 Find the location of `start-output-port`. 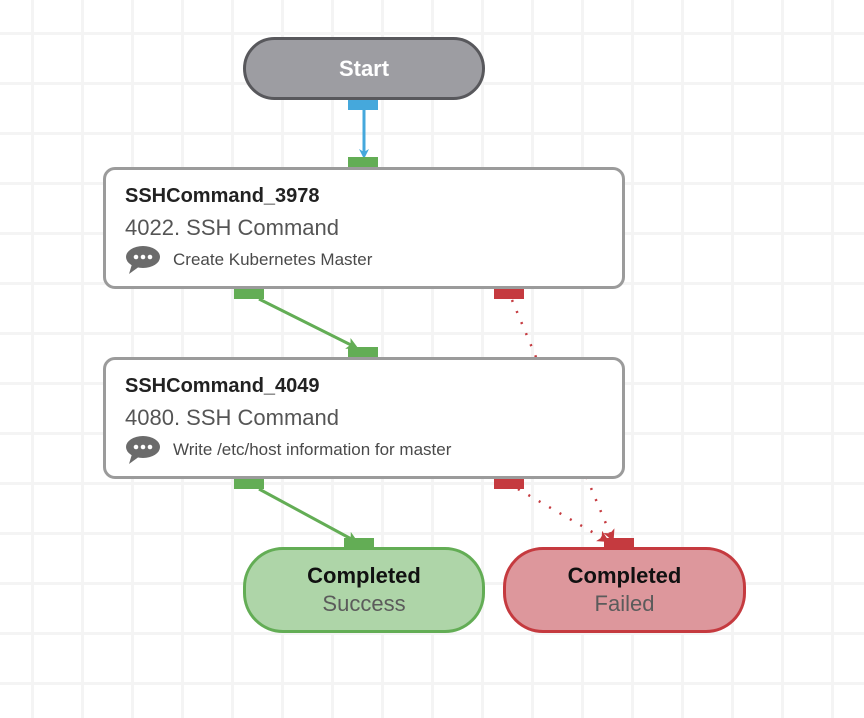

start-output-port is located at coordinates (363, 105).